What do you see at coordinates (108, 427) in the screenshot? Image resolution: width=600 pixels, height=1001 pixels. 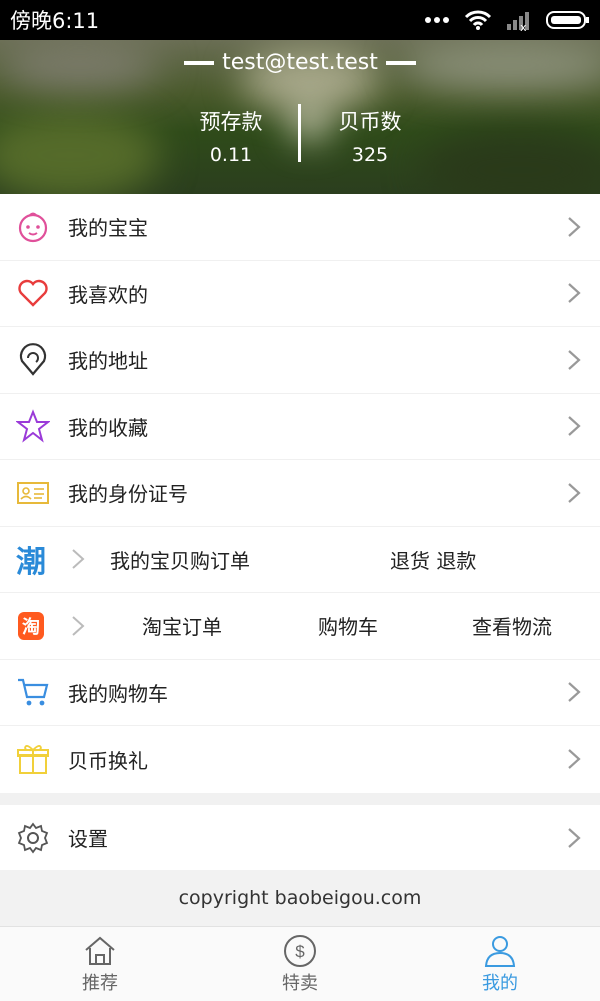 I see `menu-label-collection: 我的收藏` at bounding box center [108, 427].